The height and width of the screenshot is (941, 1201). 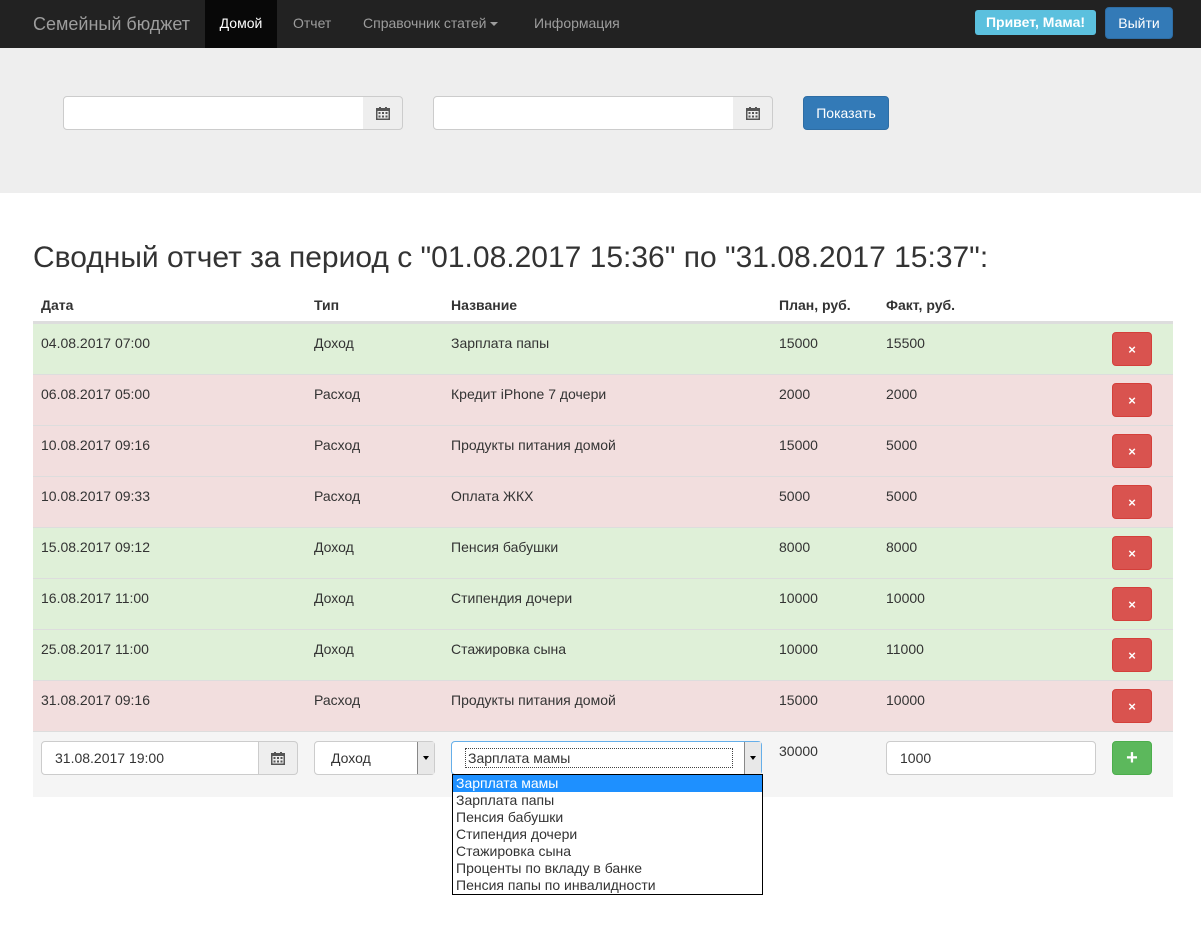 I want to click on nav-home: Домой, so click(x=241, y=24).